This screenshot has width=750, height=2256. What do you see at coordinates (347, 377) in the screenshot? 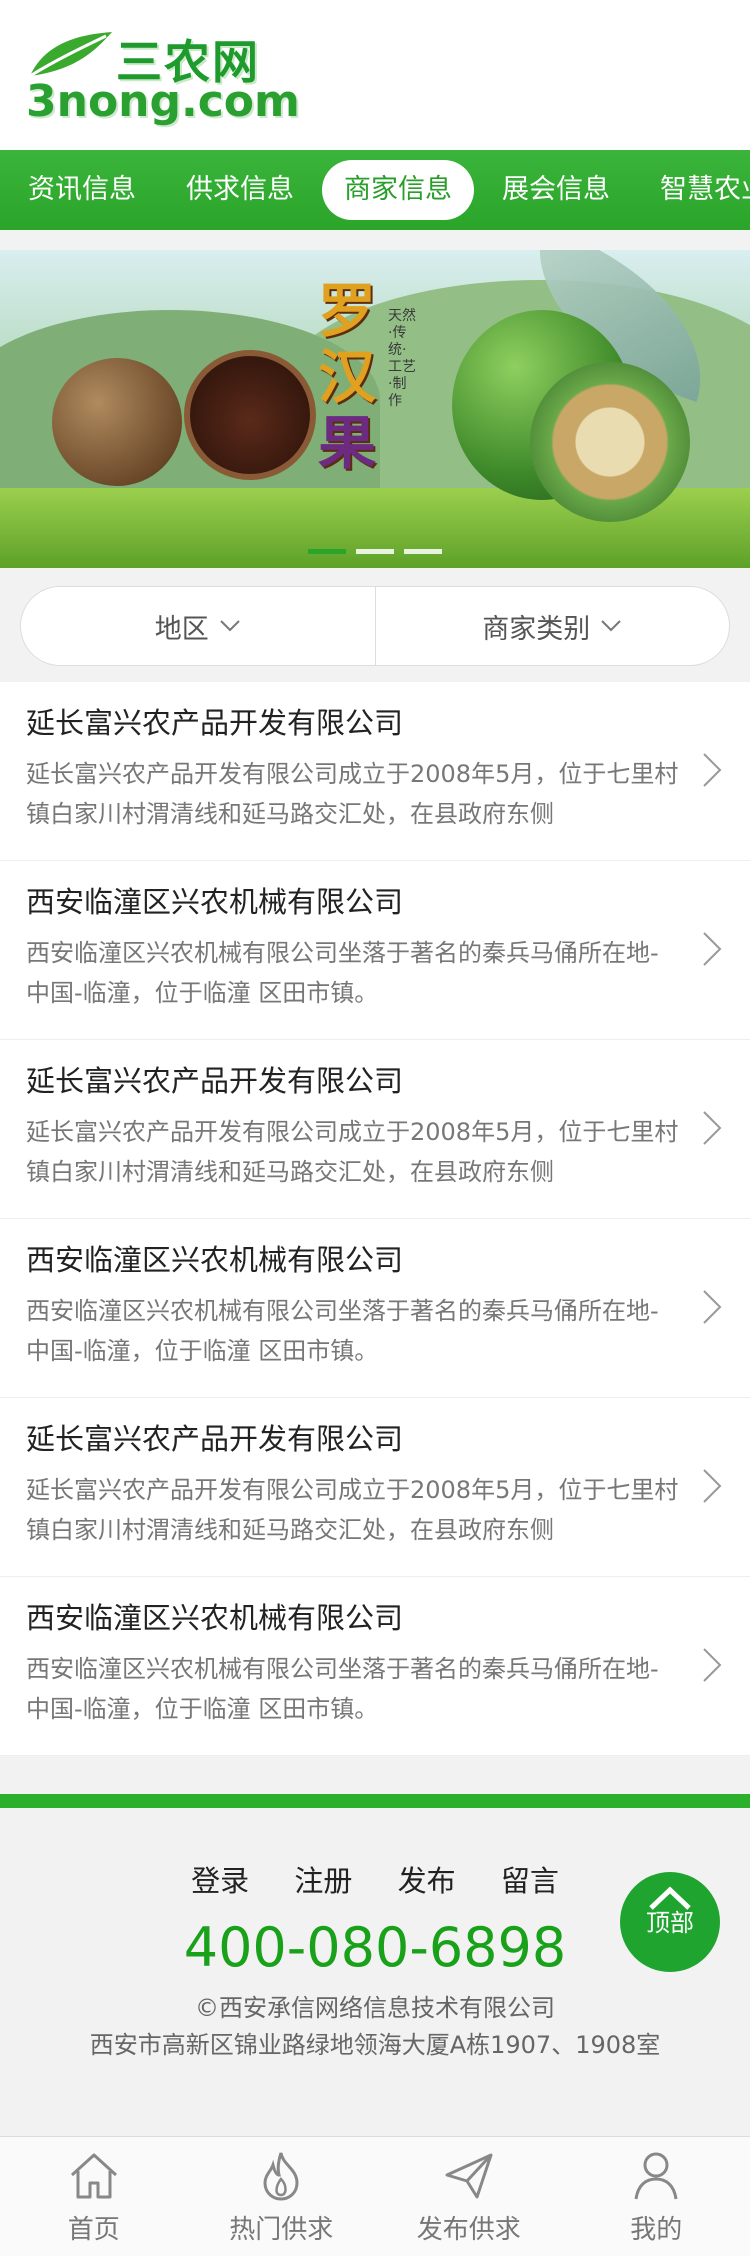
I see `banner-title-char: 汉` at bounding box center [347, 377].